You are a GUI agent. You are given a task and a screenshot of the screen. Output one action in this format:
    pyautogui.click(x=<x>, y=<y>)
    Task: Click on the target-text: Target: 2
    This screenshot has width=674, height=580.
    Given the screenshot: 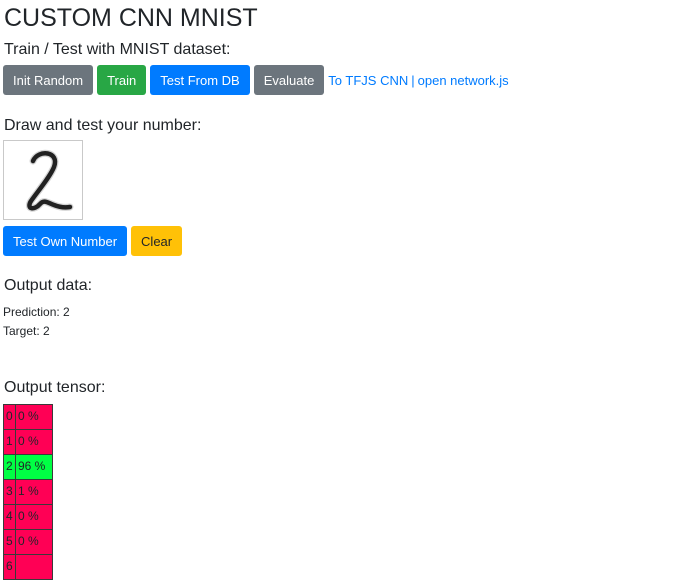 What is the action you would take?
    pyautogui.click(x=26, y=331)
    